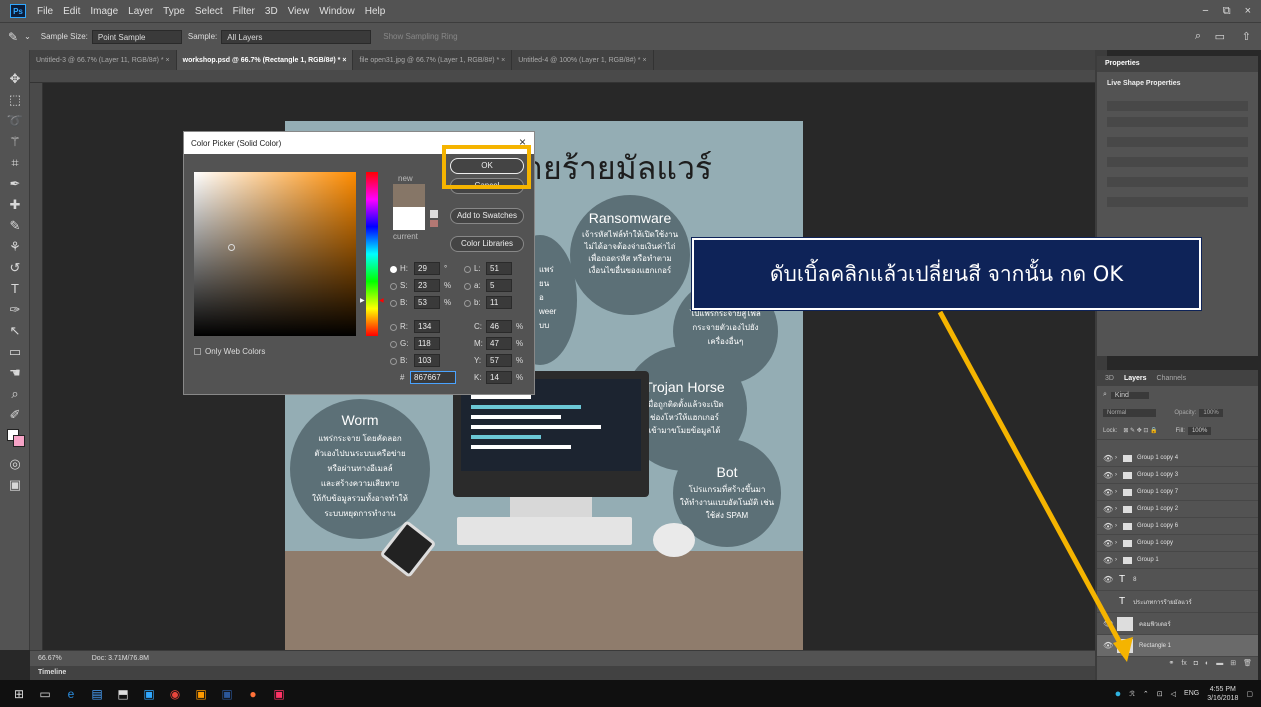 The width and height of the screenshot is (1261, 707). I want to click on system-tray: ● ℛ ⌃ ⊡ ◁ ENG 4:55 PM 3/16/2018 ▢, so click(1184, 693).